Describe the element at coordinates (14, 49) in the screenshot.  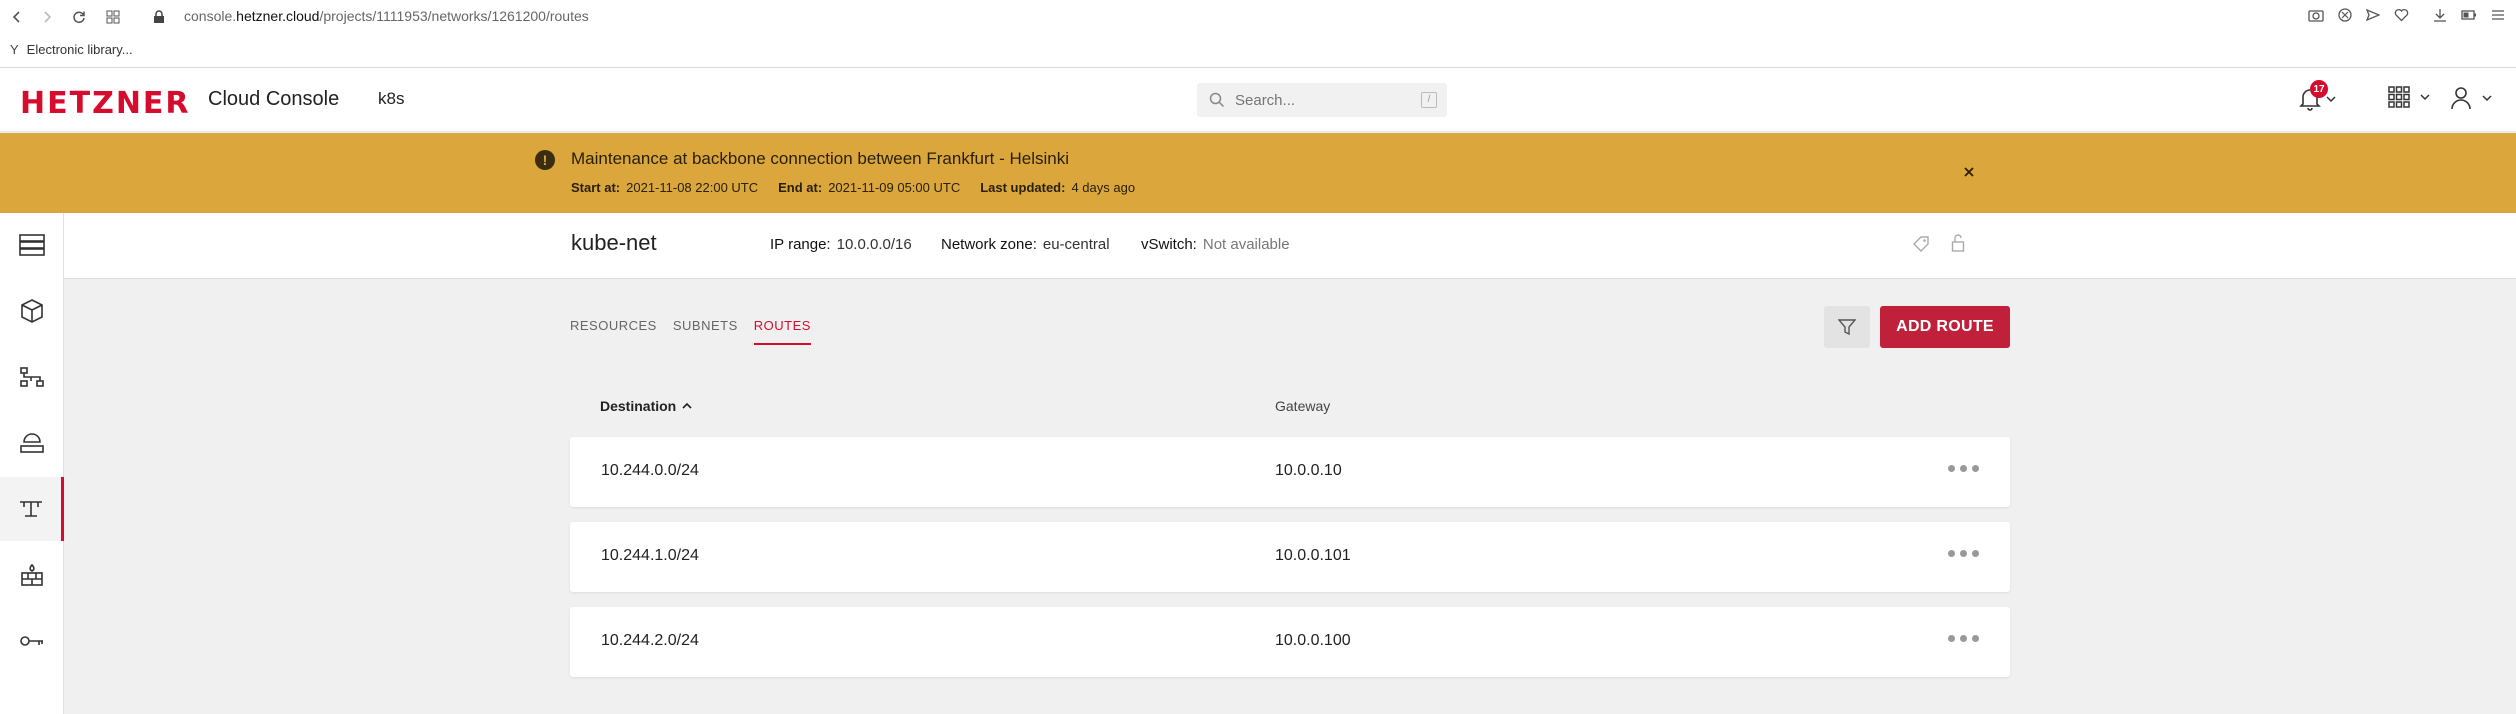
I see `bookmark-favicon-icon: Y` at that location.